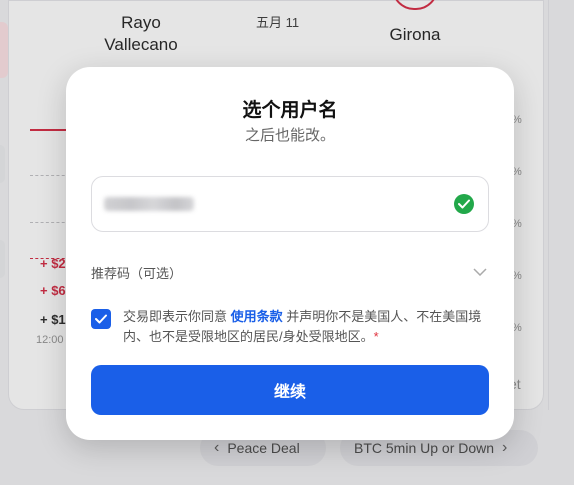 The width and height of the screenshot is (574, 485). I want to click on terms-of-use-link: 使用条款, so click(257, 316).